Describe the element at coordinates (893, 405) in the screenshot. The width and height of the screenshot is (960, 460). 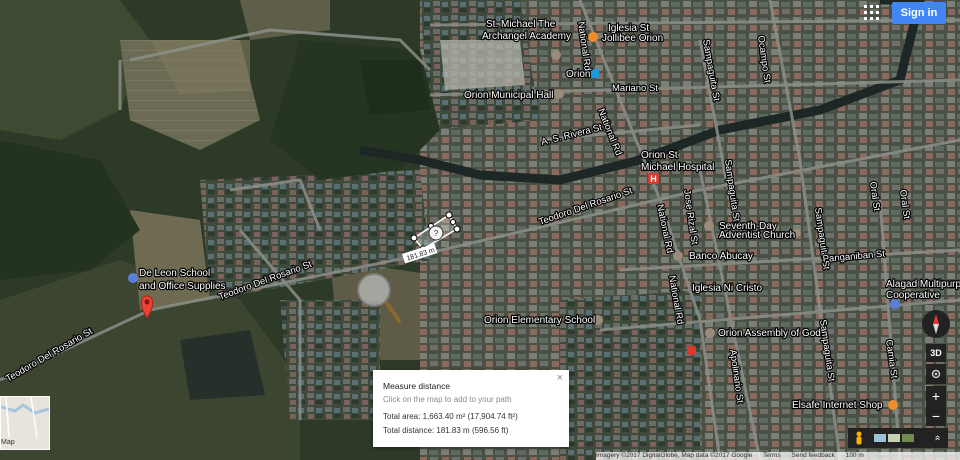
I see `shop-poi-icon` at that location.